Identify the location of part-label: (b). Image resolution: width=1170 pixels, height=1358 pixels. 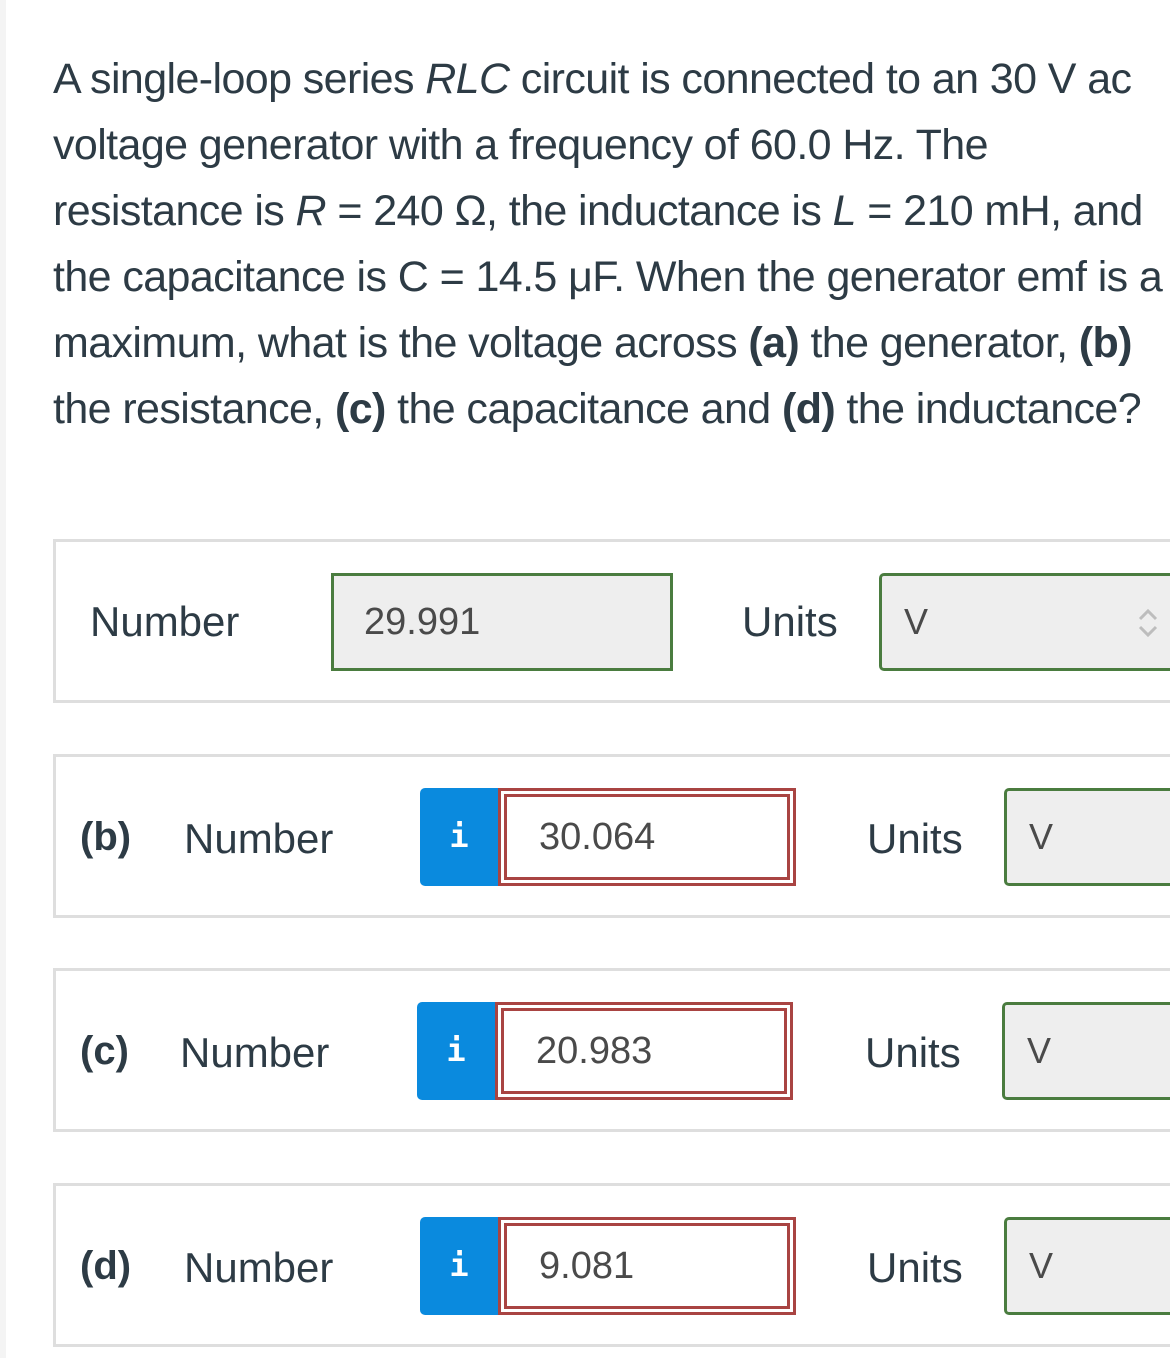
(106, 837).